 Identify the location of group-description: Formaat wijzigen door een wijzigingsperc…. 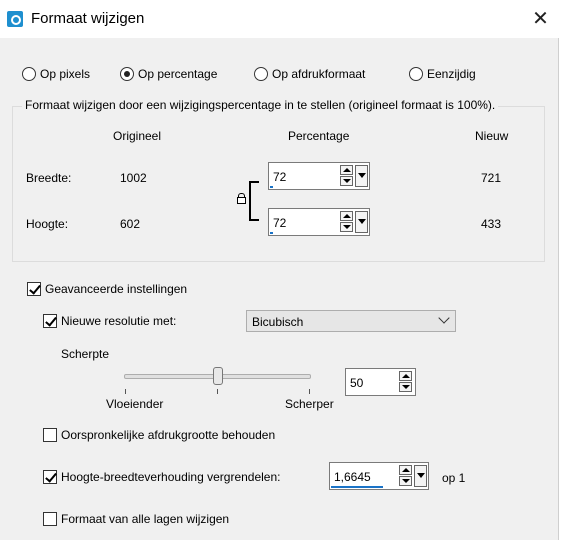
(260, 105).